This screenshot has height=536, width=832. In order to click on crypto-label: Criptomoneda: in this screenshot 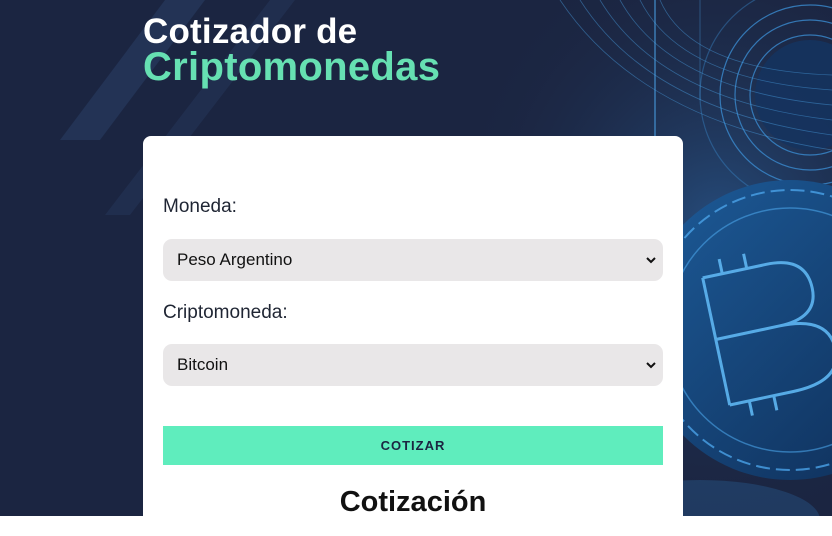, I will do `click(225, 312)`.